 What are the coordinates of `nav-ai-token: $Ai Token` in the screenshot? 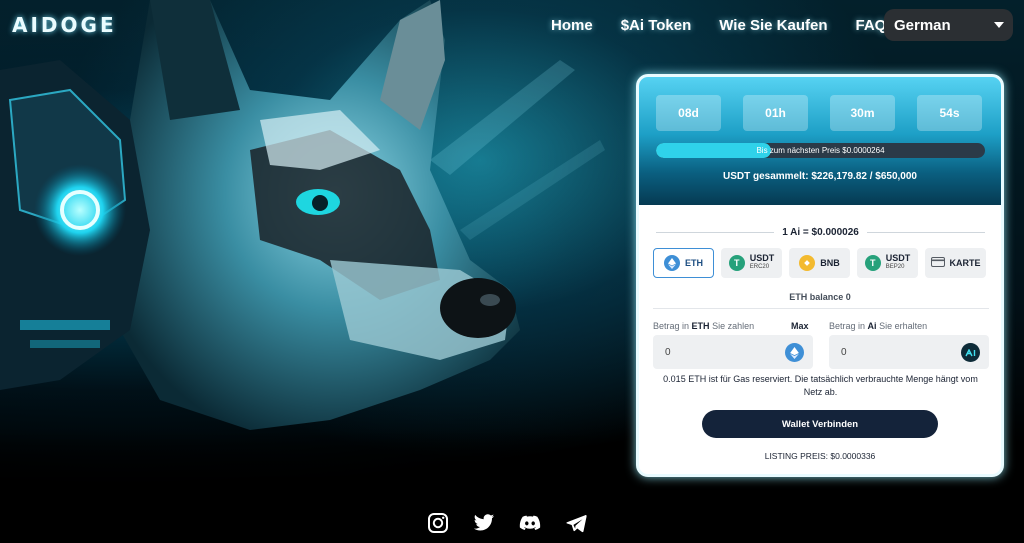 It's located at (656, 25).